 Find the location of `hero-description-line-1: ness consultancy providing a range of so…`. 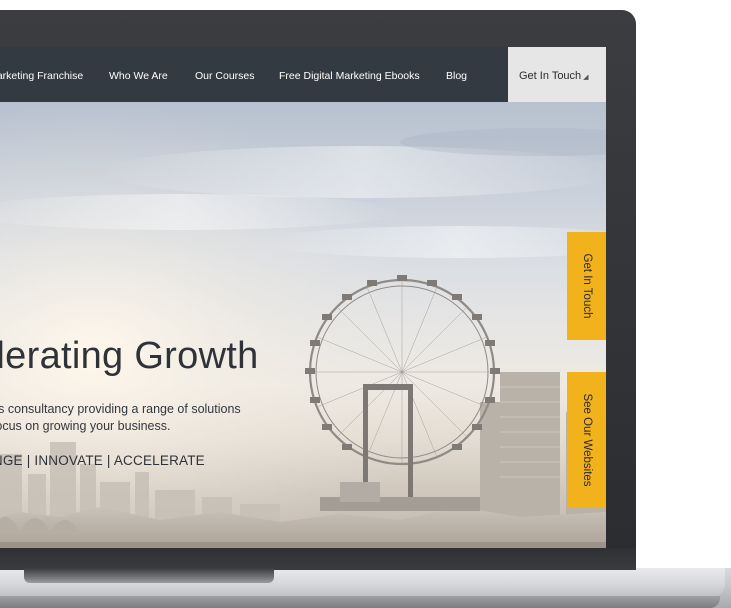

hero-description-line-1: ness consultancy providing a range of so… is located at coordinates (120, 409).